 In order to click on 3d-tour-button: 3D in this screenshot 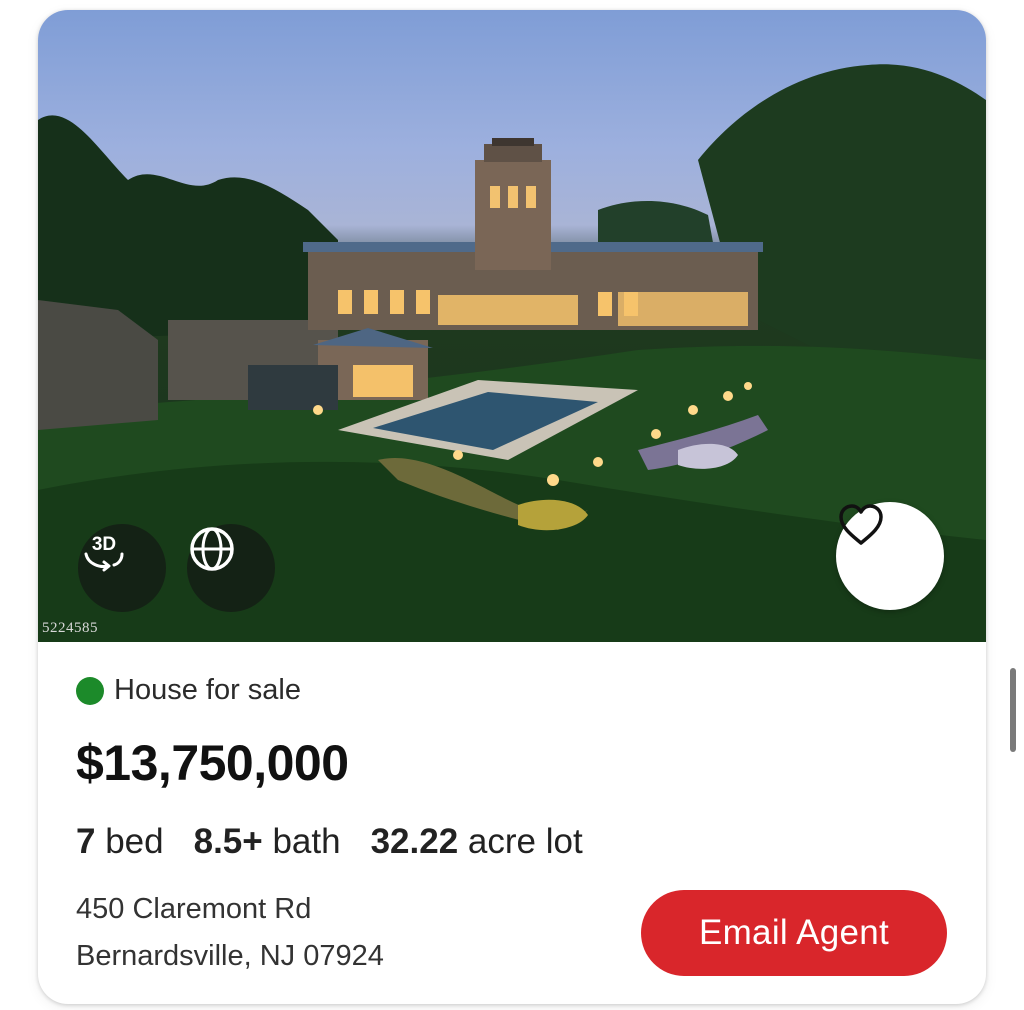, I will do `click(122, 568)`.